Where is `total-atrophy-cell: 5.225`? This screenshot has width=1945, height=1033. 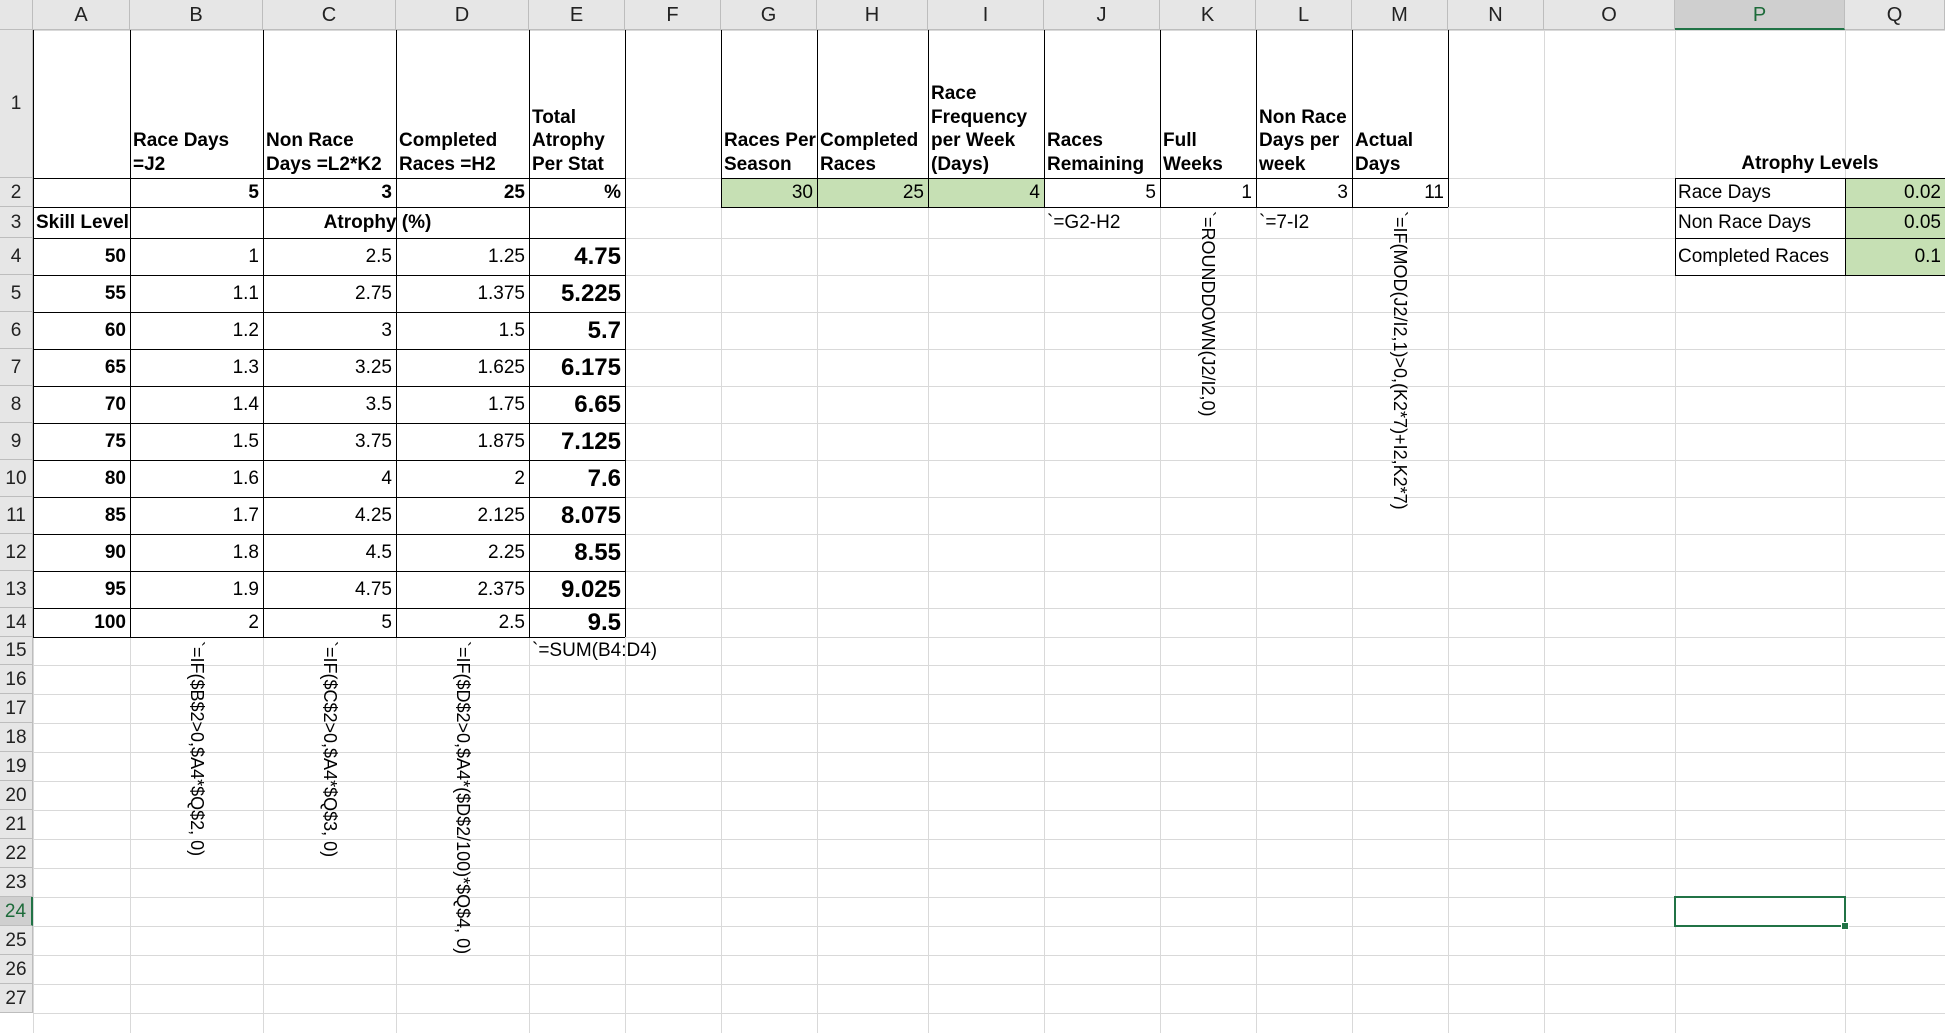 total-atrophy-cell: 5.225 is located at coordinates (577, 293).